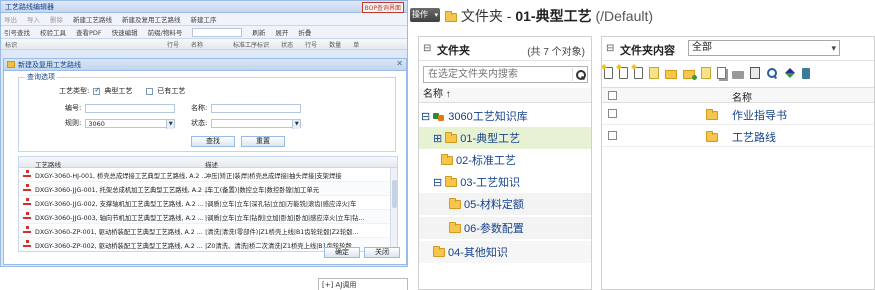  Describe the element at coordinates (130, 108) in the screenshot. I see `code-input` at that location.